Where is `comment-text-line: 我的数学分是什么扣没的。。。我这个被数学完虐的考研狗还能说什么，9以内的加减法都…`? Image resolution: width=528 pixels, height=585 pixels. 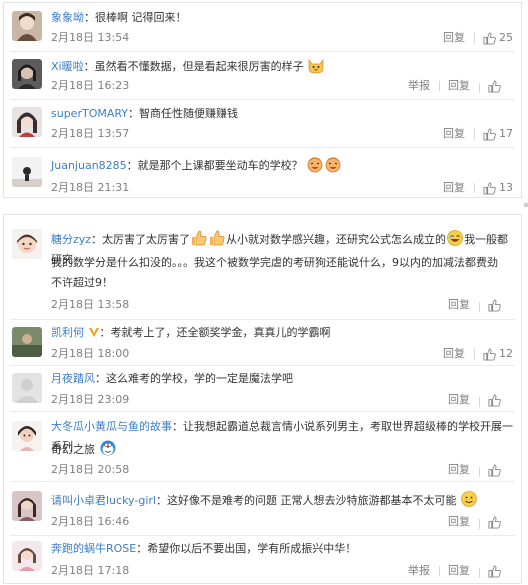 comment-text-line: 我的数学分是什么扣没的。。。我这个被数学完虐的考研狗还能说什么，9以内的加减法都… is located at coordinates (274, 262).